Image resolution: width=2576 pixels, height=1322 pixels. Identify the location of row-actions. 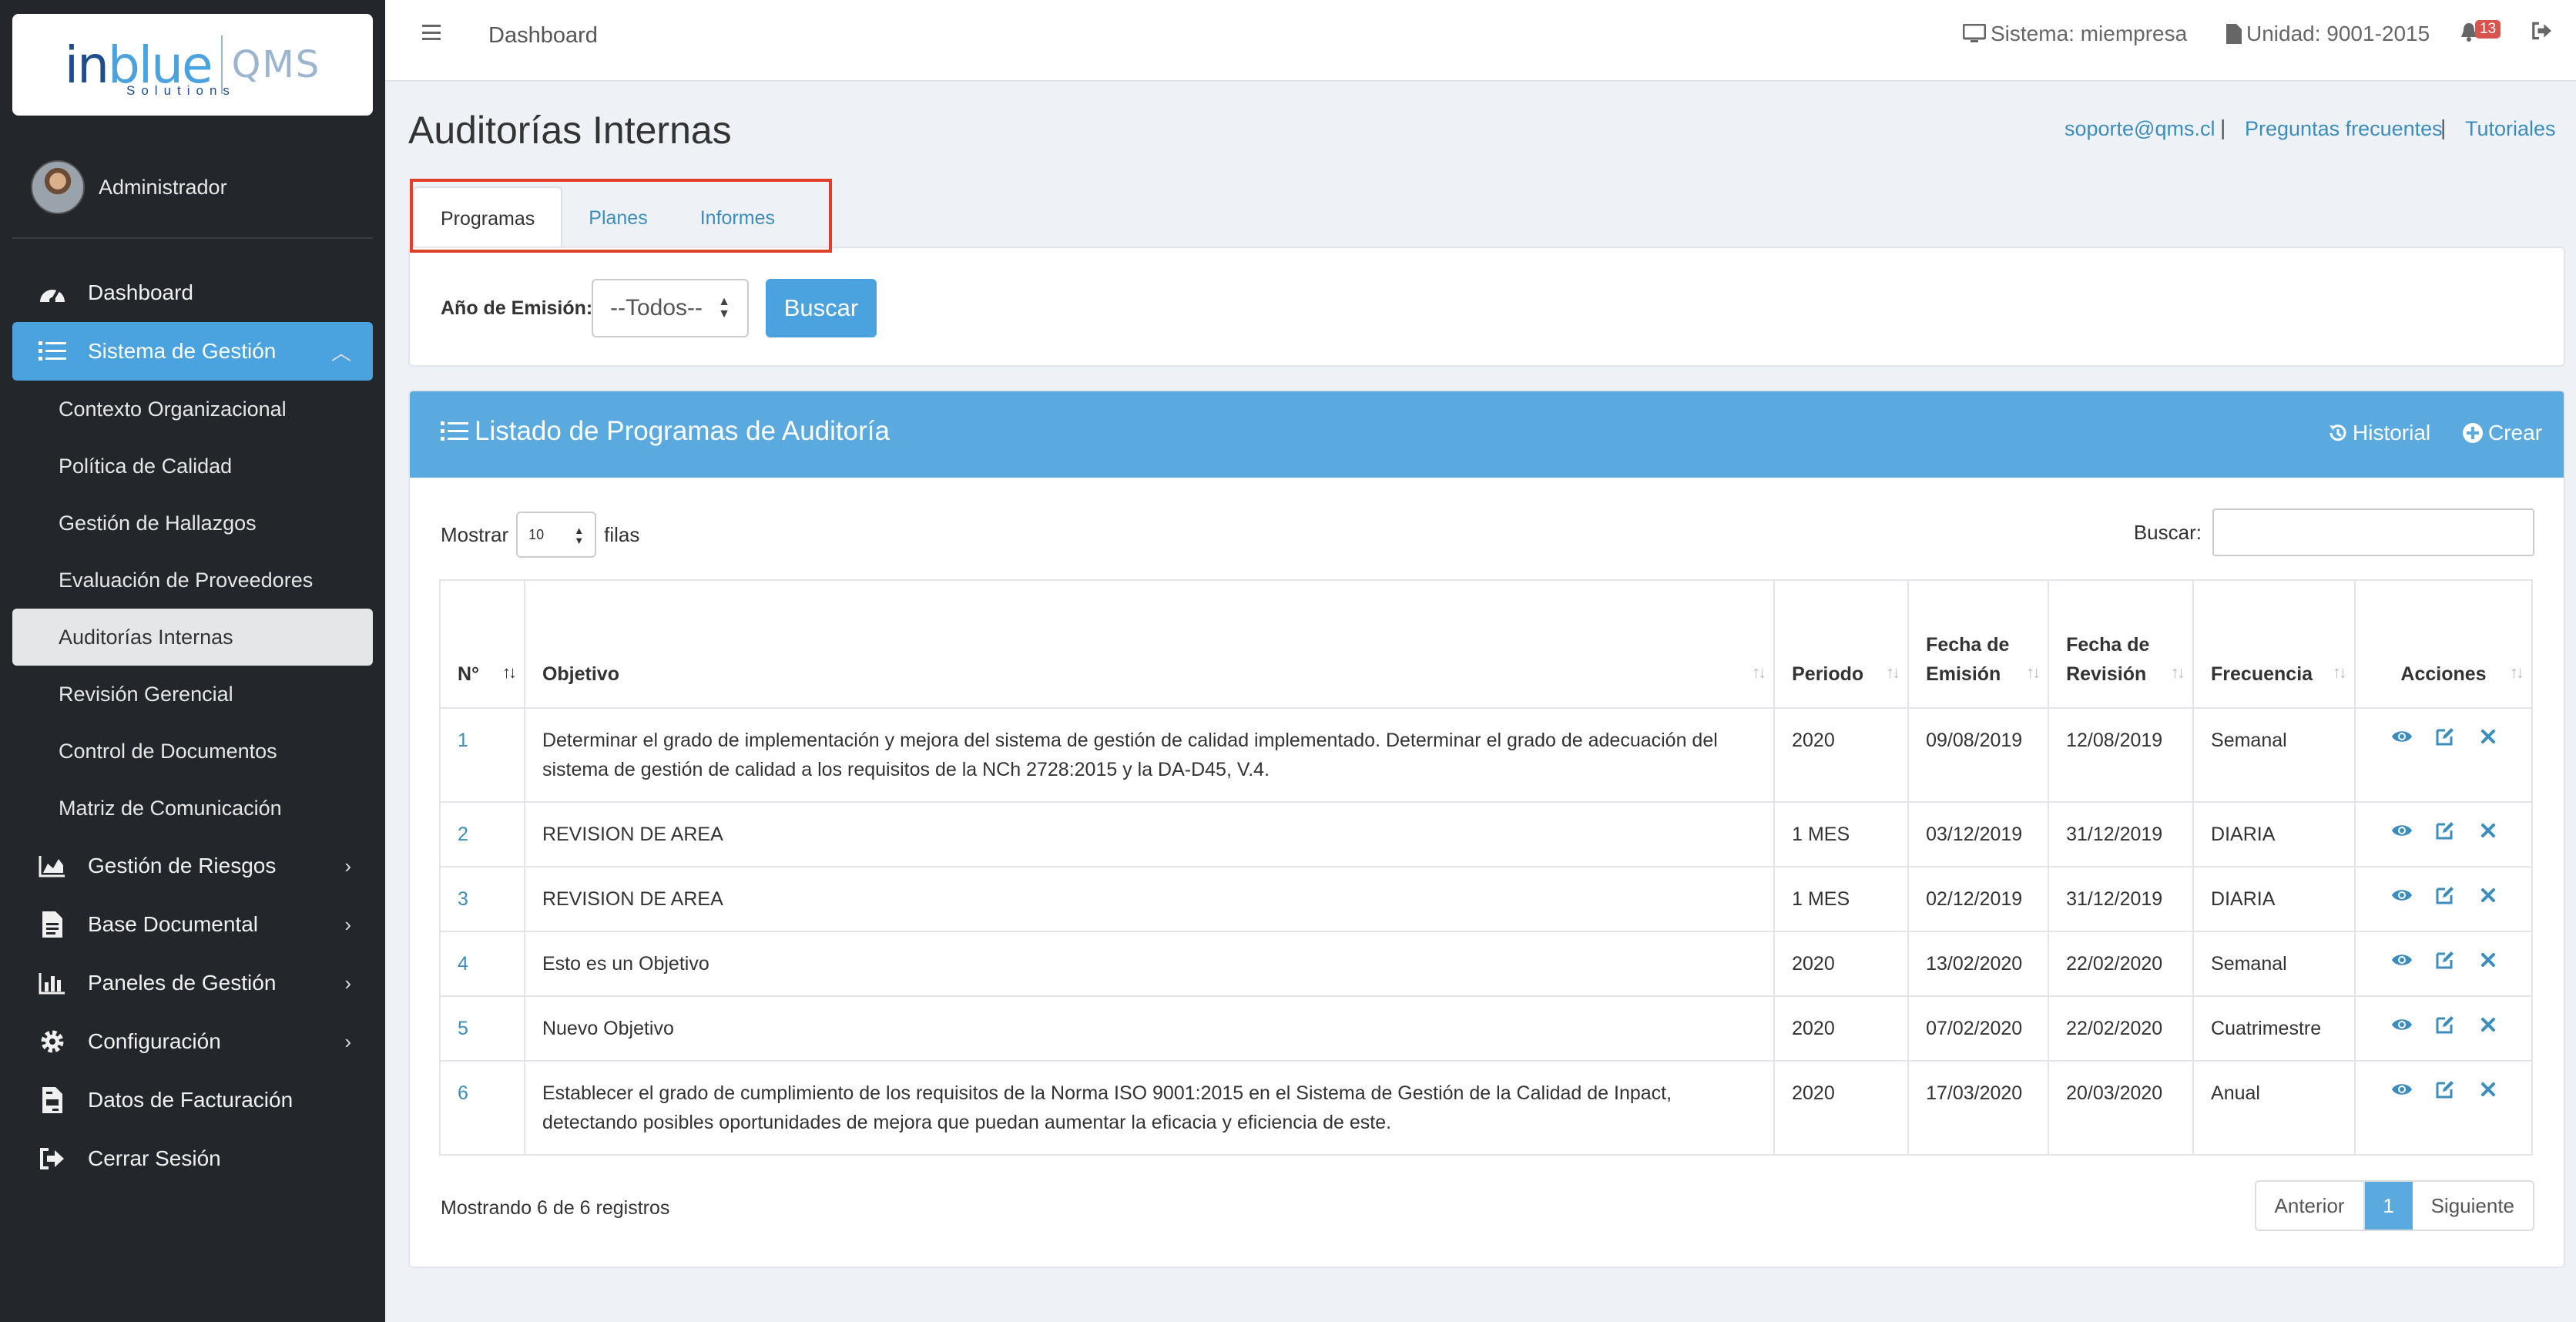
(2443, 1089).